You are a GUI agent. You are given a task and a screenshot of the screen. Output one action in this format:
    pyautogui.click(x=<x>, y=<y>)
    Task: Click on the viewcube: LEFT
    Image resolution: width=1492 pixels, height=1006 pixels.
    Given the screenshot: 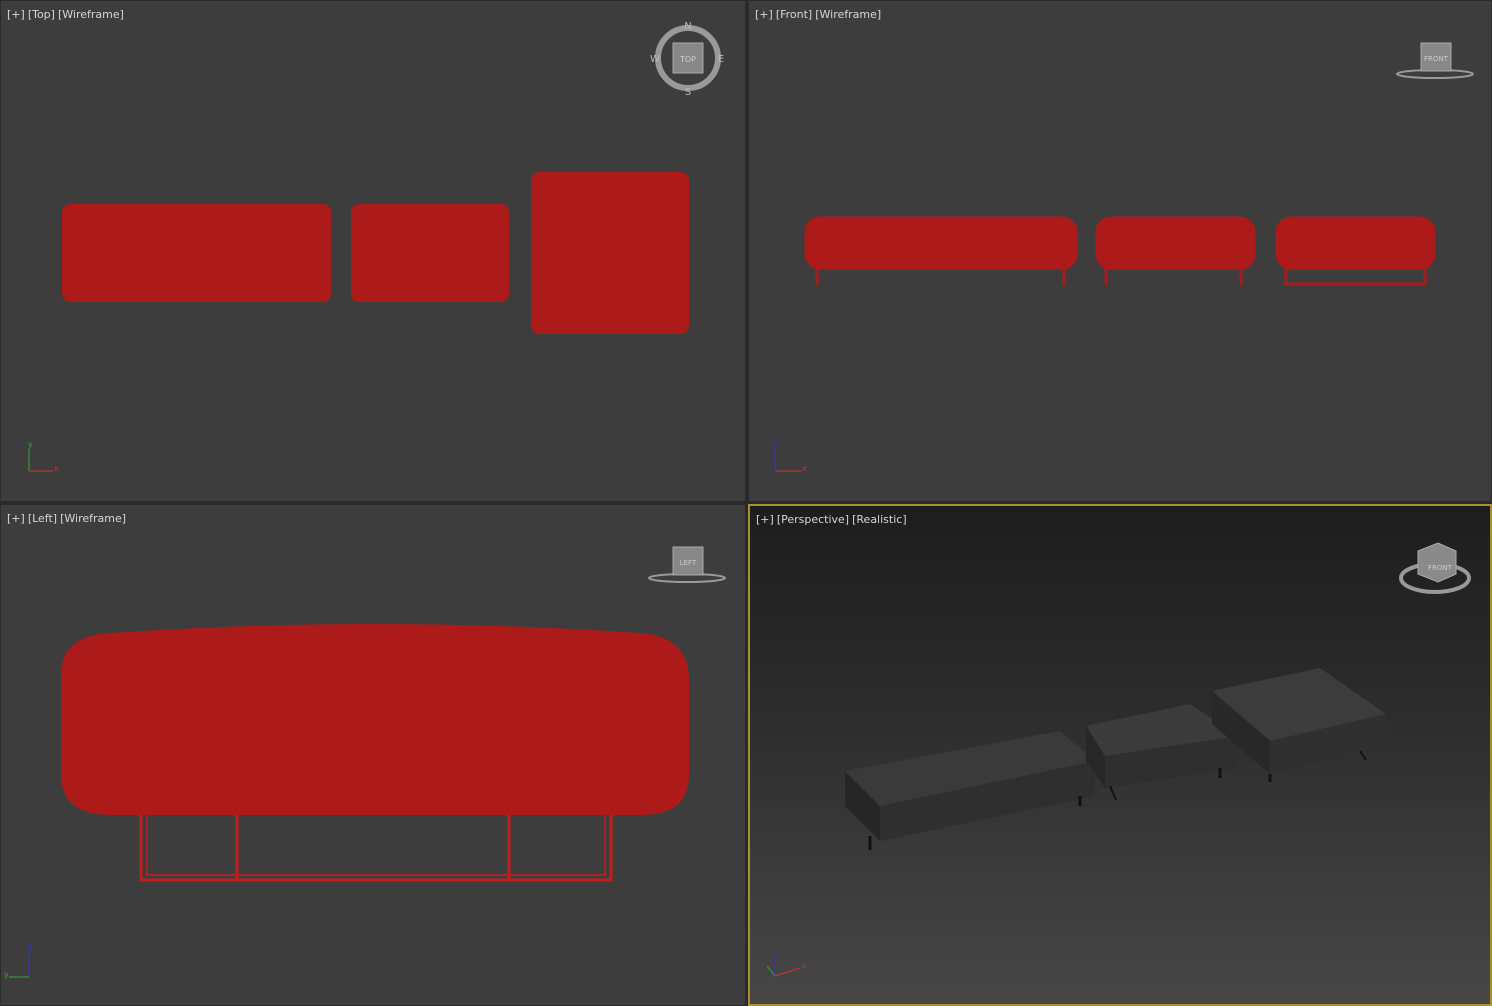 What is the action you would take?
    pyautogui.click(x=687, y=564)
    